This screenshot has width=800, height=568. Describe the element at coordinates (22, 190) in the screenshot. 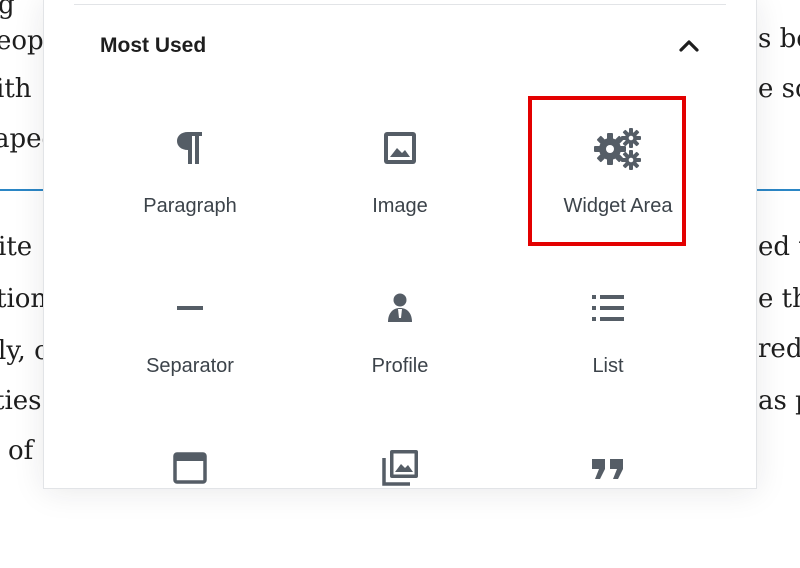

I see `bg-rule-left` at that location.